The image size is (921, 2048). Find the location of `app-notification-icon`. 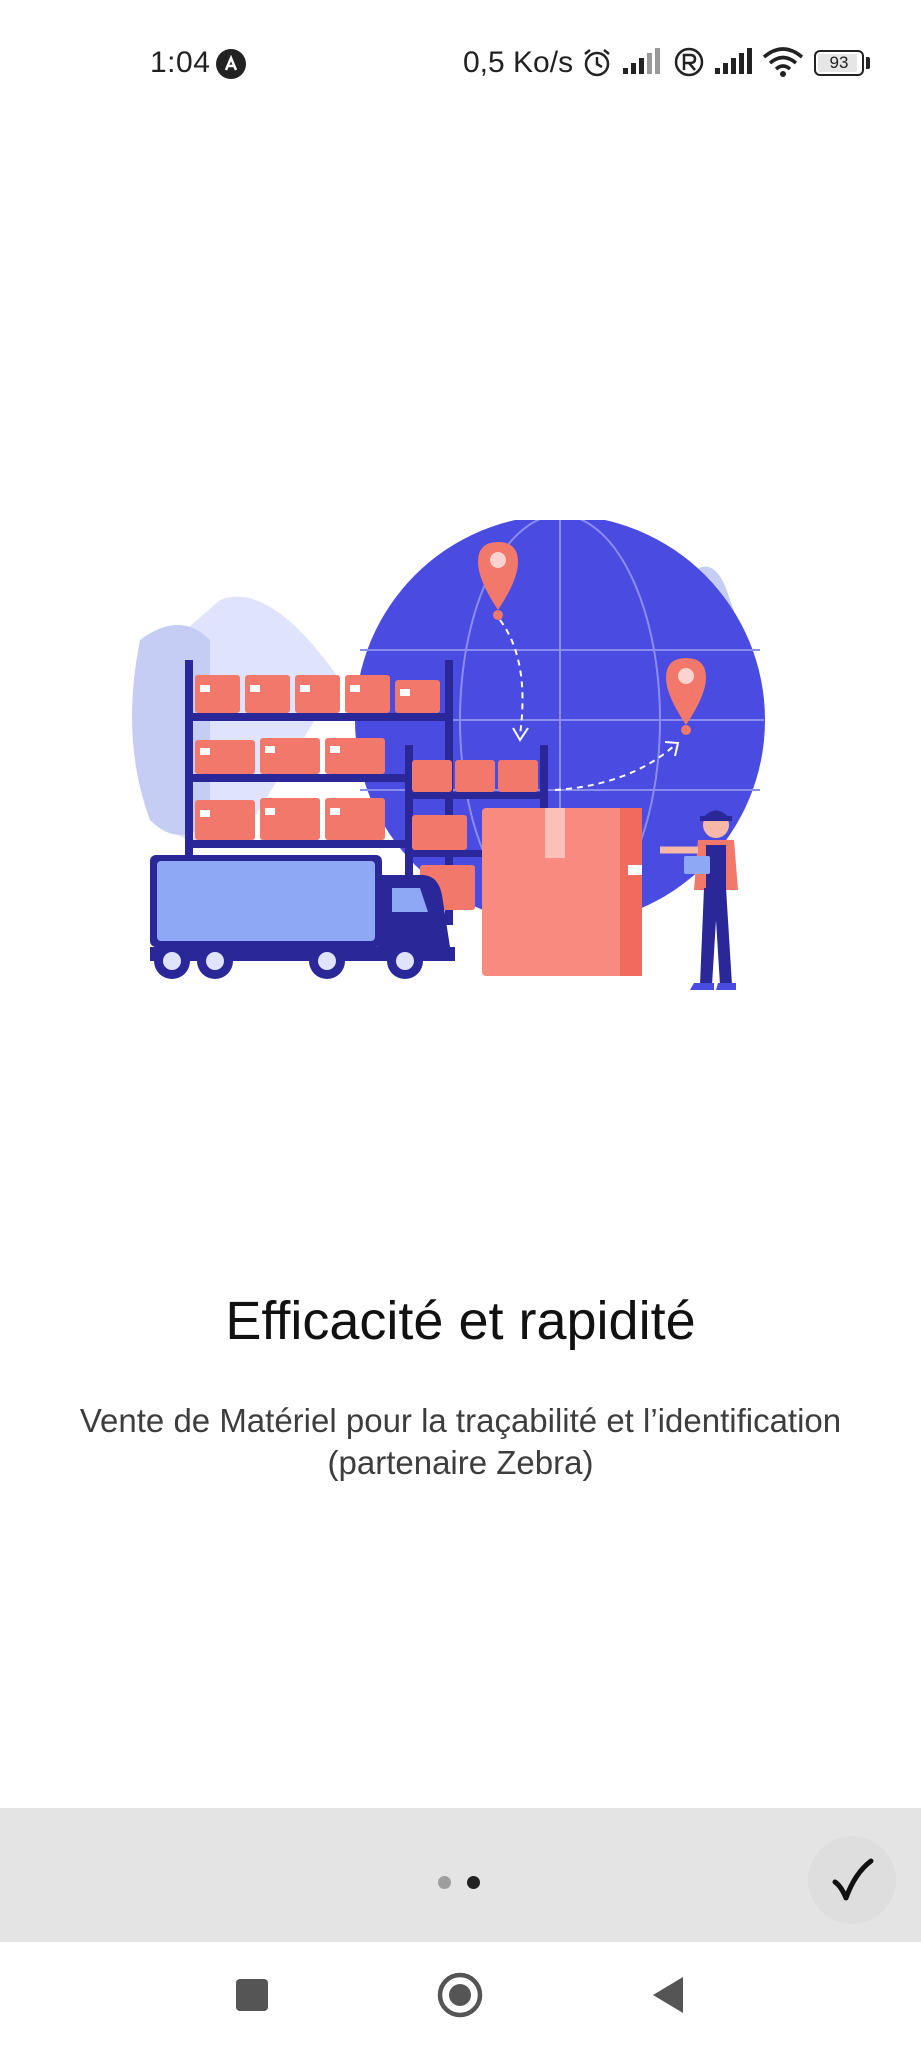

app-notification-icon is located at coordinates (231, 64).